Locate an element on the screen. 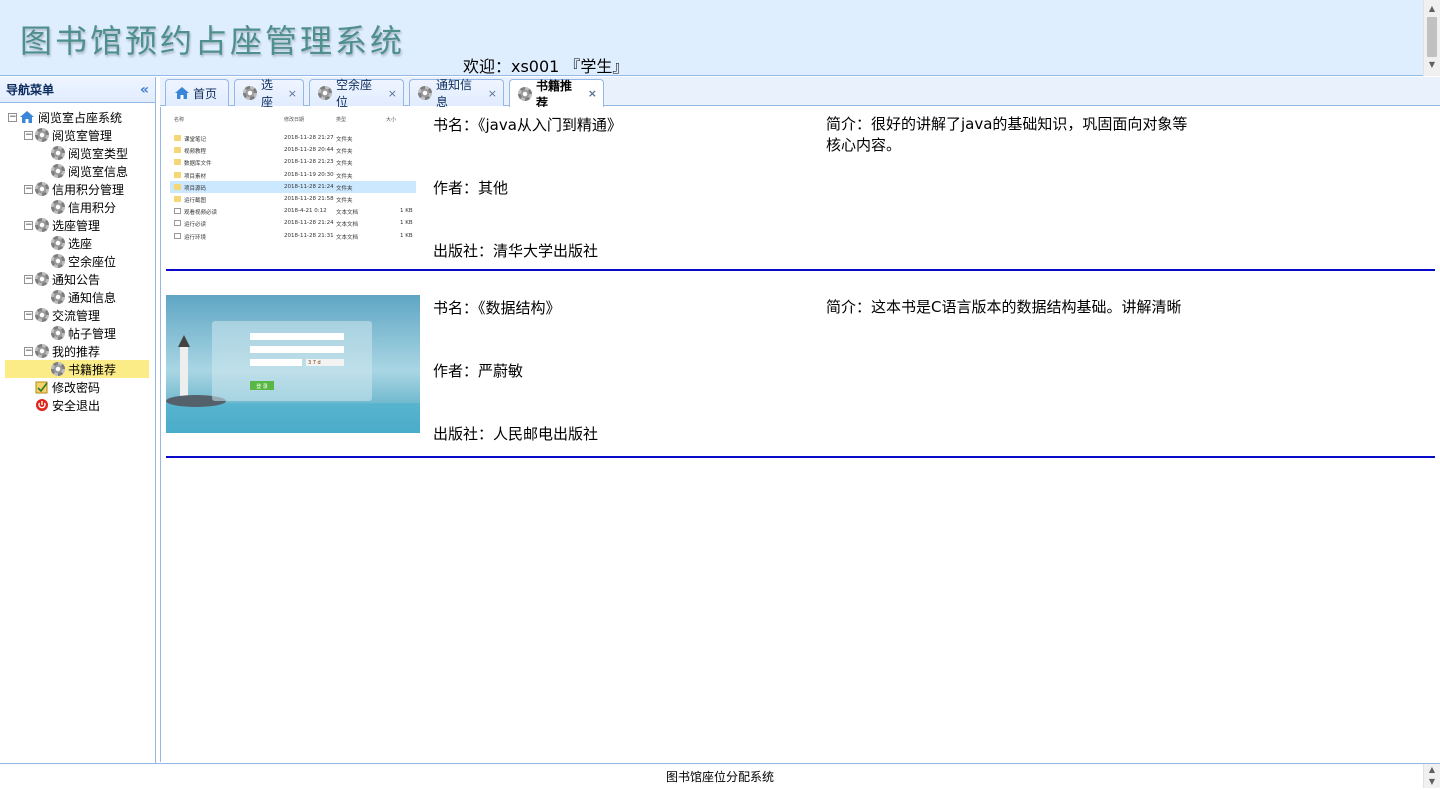 The image size is (1440, 790). tree-node-label: 交流管理 is located at coordinates (76, 315).